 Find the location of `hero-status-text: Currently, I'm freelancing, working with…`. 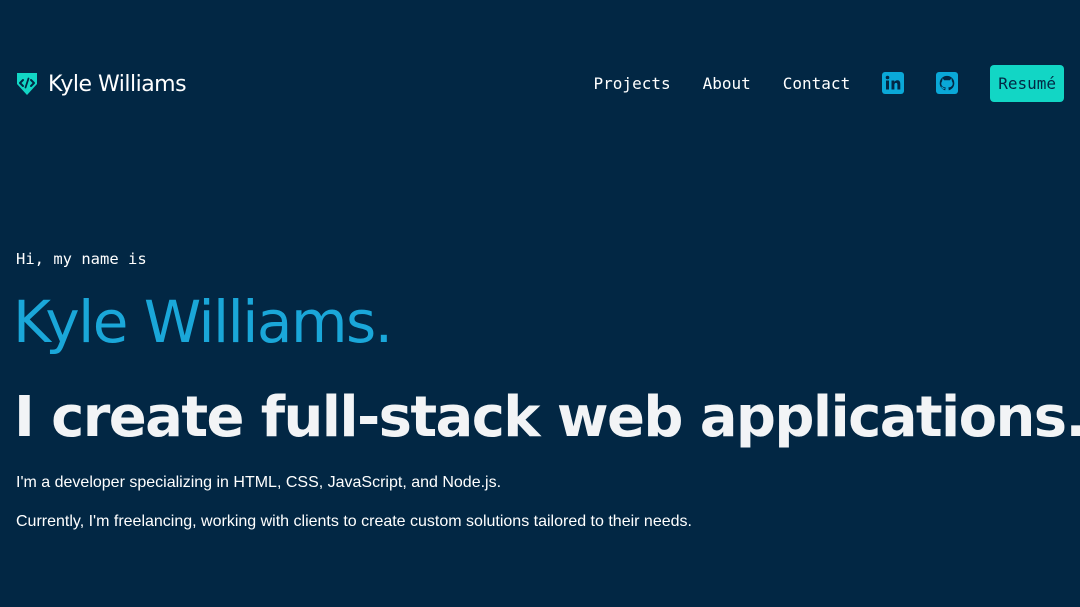

hero-status-text: Currently, I'm freelancing, working with… is located at coordinates (354, 521).